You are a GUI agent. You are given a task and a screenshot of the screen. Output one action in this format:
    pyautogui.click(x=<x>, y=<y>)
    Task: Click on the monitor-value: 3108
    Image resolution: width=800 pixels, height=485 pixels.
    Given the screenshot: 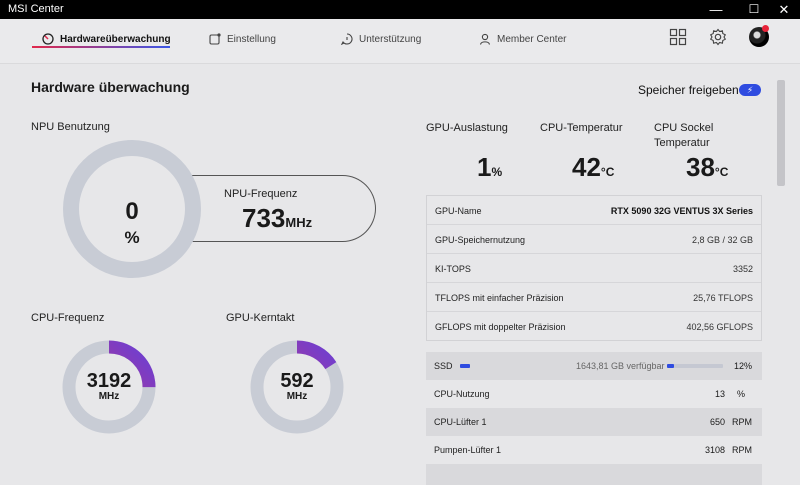 What is the action you would take?
    pyautogui.click(x=714, y=450)
    